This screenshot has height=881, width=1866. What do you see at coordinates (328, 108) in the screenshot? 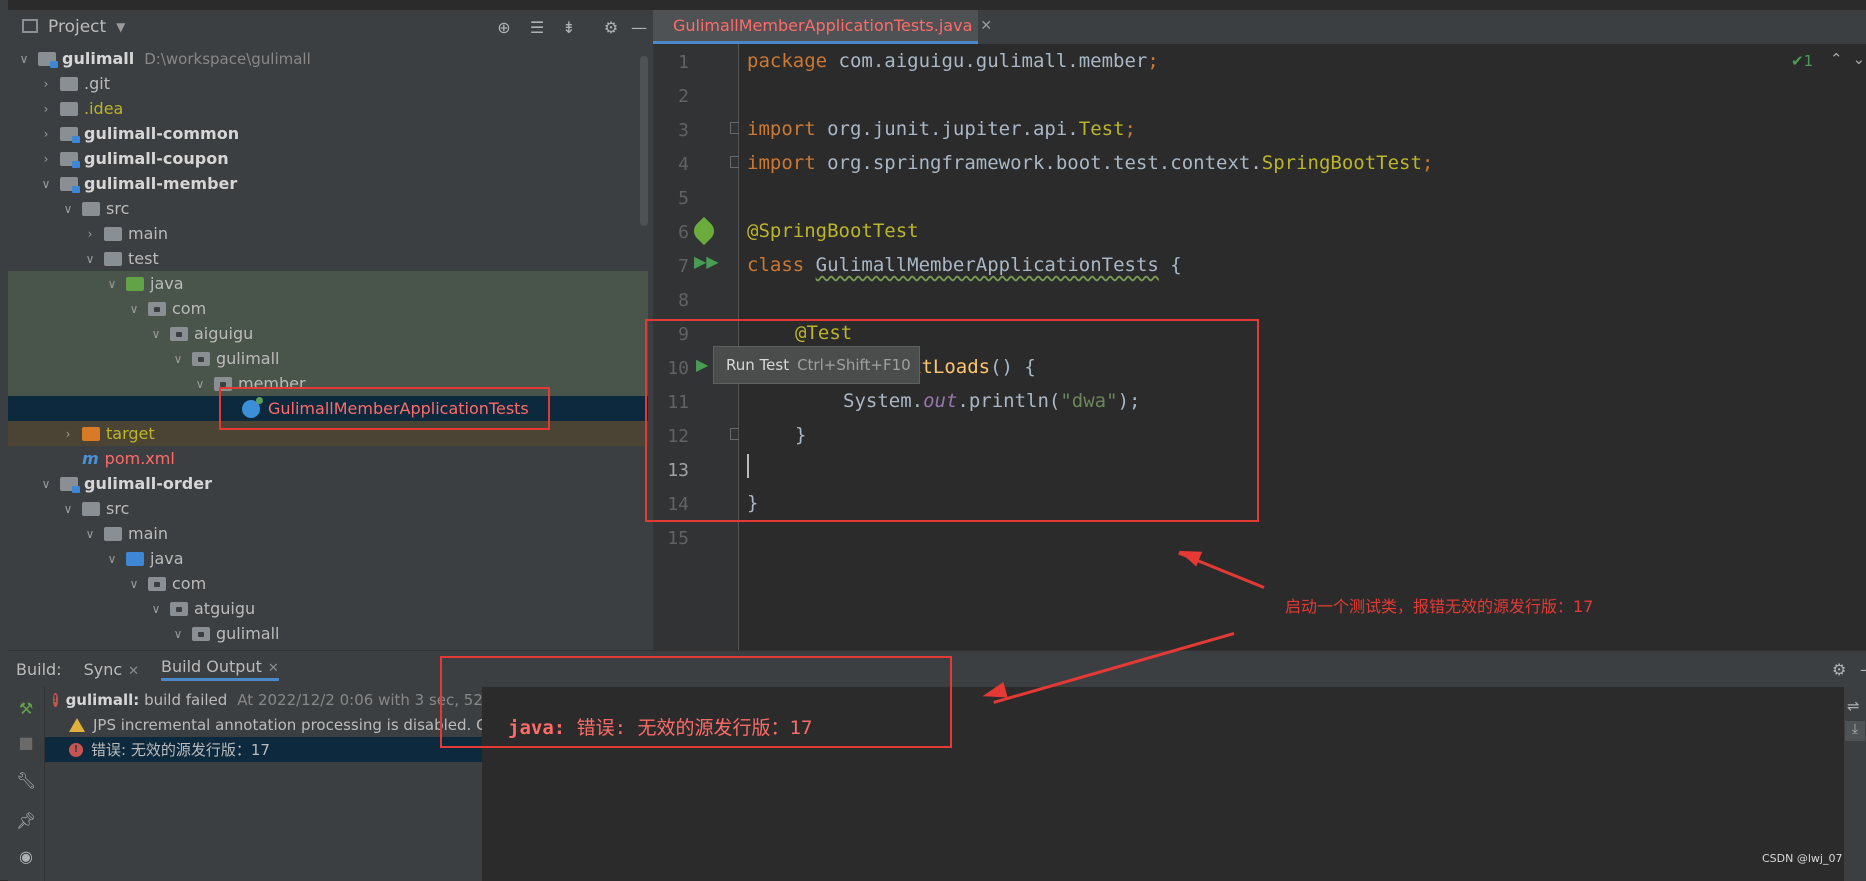
I see `tree-item-idea: › .idea` at bounding box center [328, 108].